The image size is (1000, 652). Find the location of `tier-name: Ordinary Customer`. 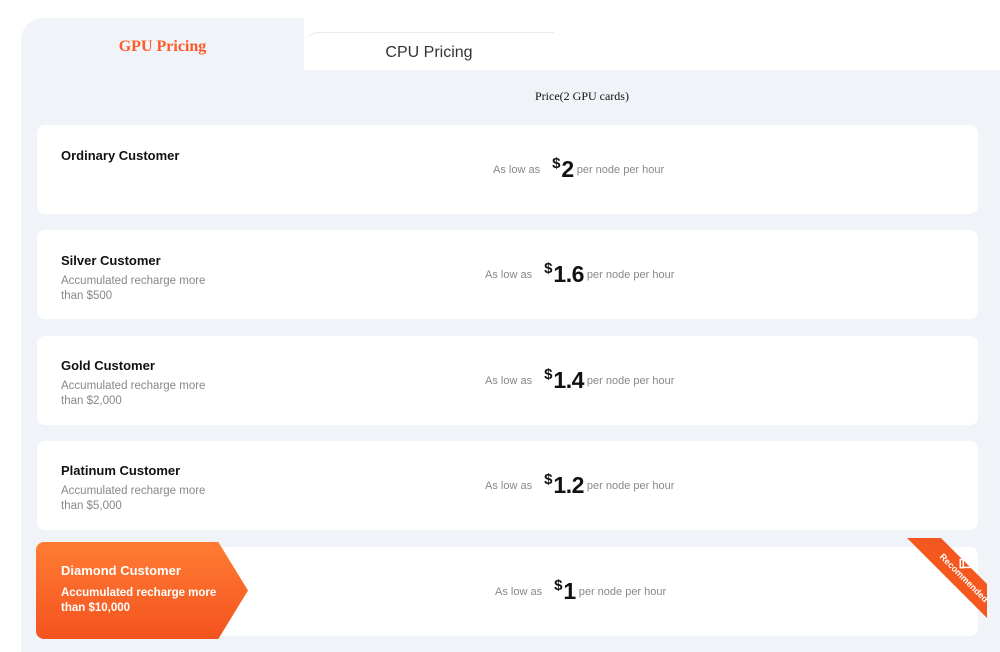

tier-name: Ordinary Customer is located at coordinates (120, 155).